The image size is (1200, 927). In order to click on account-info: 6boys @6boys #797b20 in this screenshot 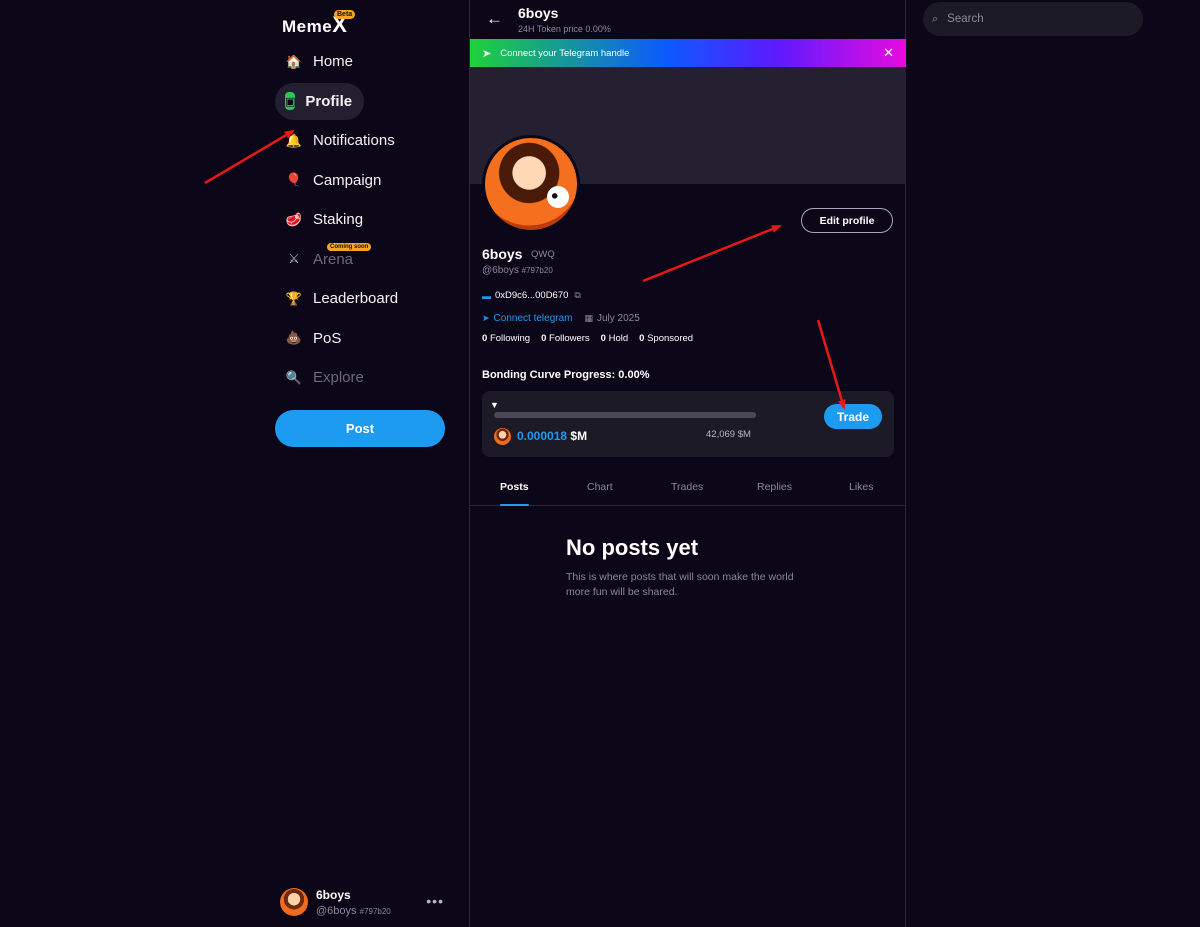, I will do `click(353, 902)`.